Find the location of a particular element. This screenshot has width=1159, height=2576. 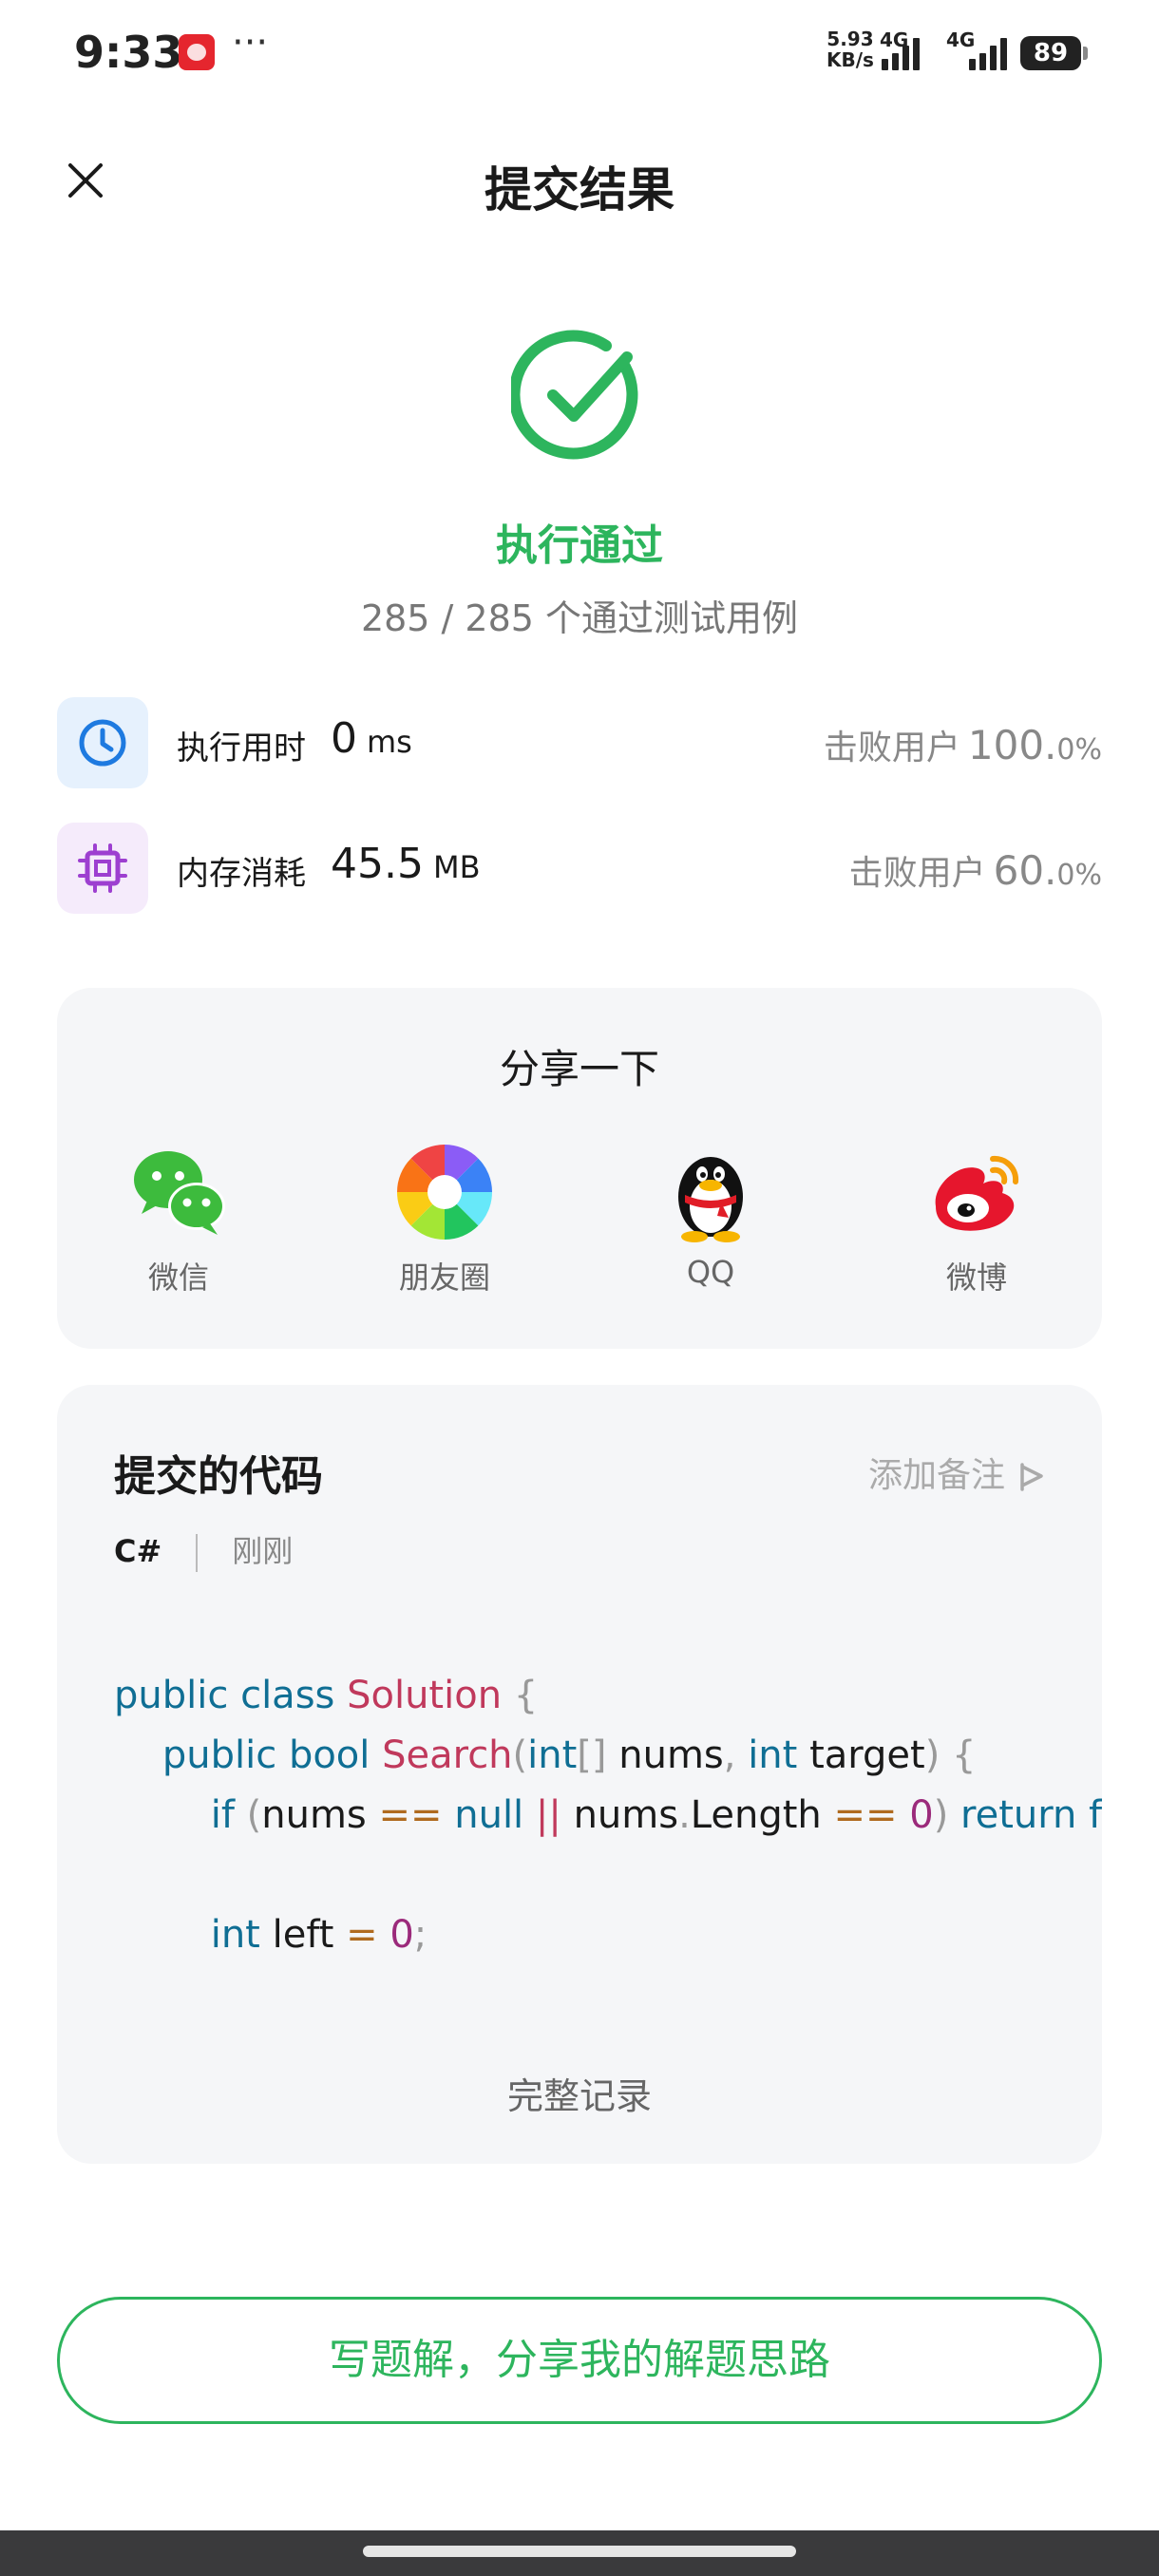

weibo-icon is located at coordinates (977, 1193).